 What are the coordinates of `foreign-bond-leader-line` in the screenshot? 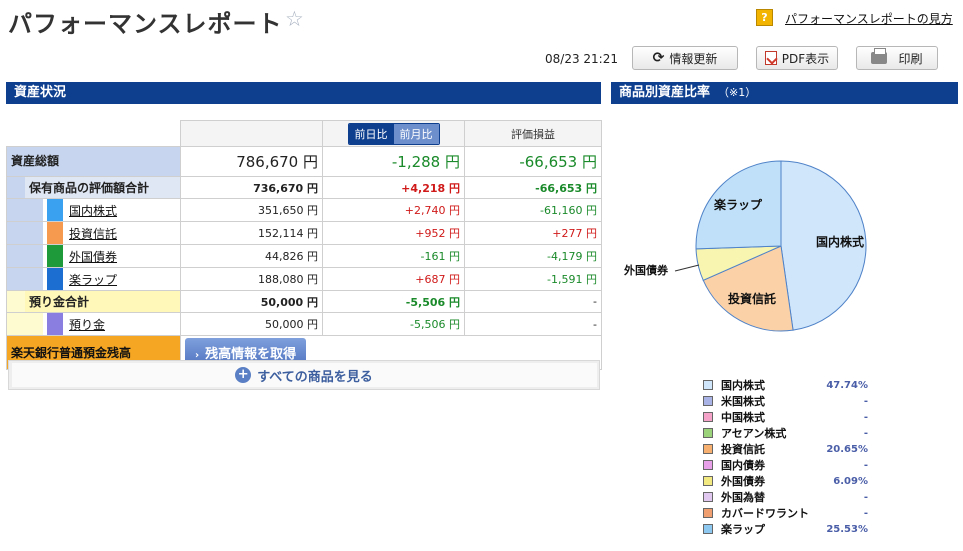 It's located at (687, 268).